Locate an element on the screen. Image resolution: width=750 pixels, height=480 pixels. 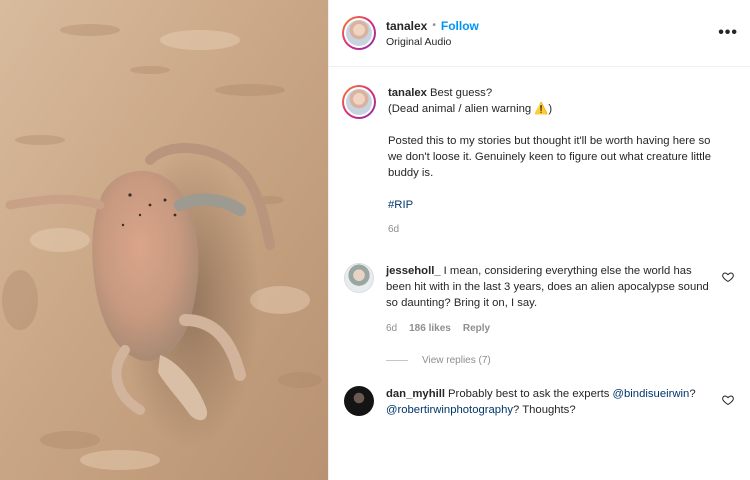
hashtag-link: #RIP is located at coordinates (553, 205).